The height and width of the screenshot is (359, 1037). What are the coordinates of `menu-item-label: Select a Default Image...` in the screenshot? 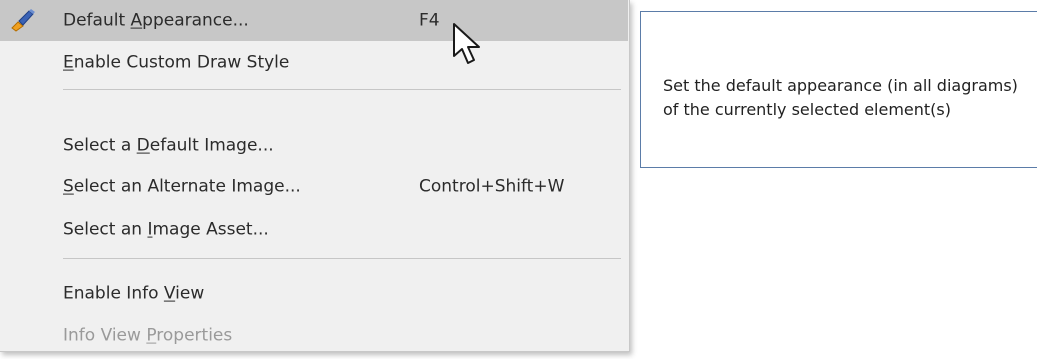 It's located at (168, 145).